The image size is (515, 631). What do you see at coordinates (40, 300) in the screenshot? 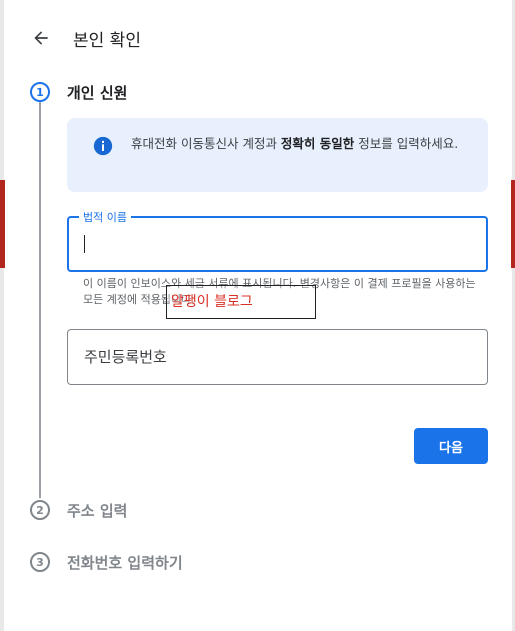
I see `stepper-line` at bounding box center [40, 300].